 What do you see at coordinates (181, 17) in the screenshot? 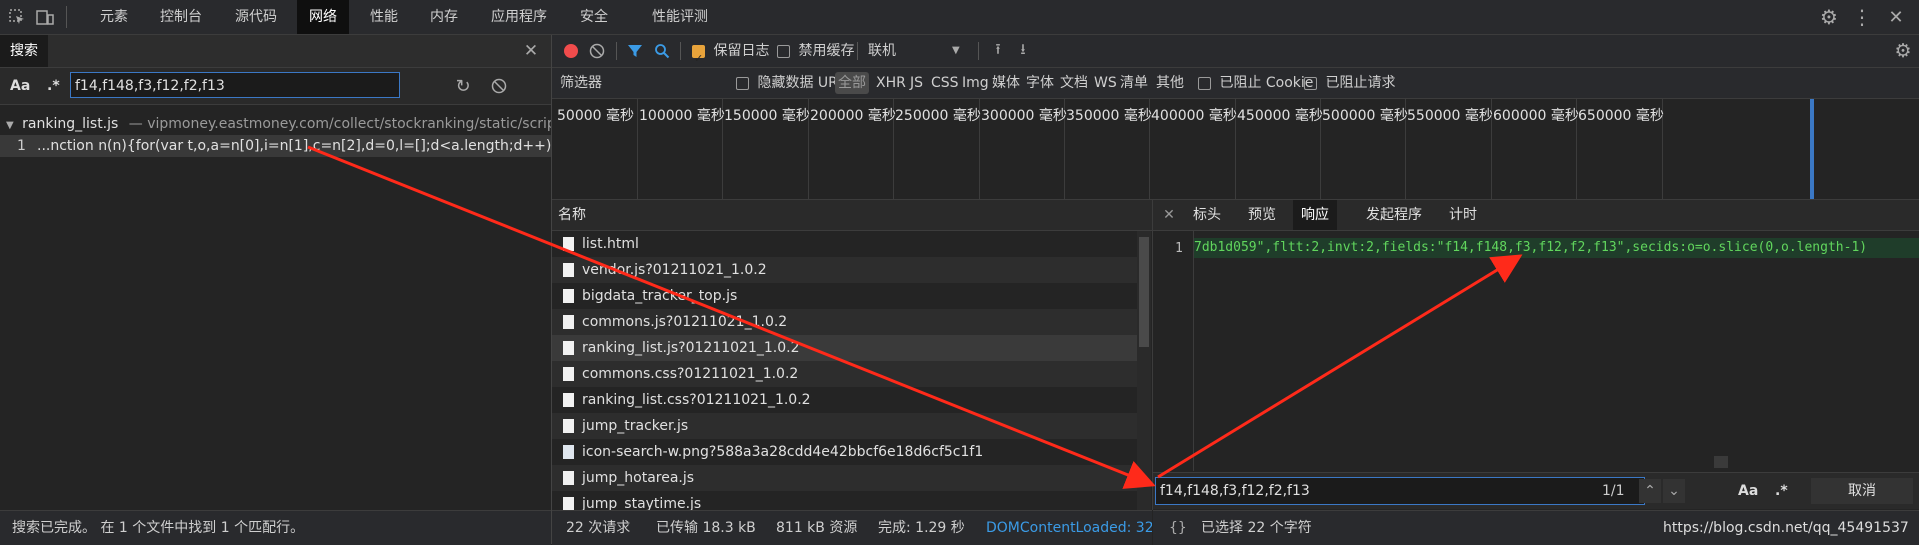
I see `tab-console: 控制台` at bounding box center [181, 17].